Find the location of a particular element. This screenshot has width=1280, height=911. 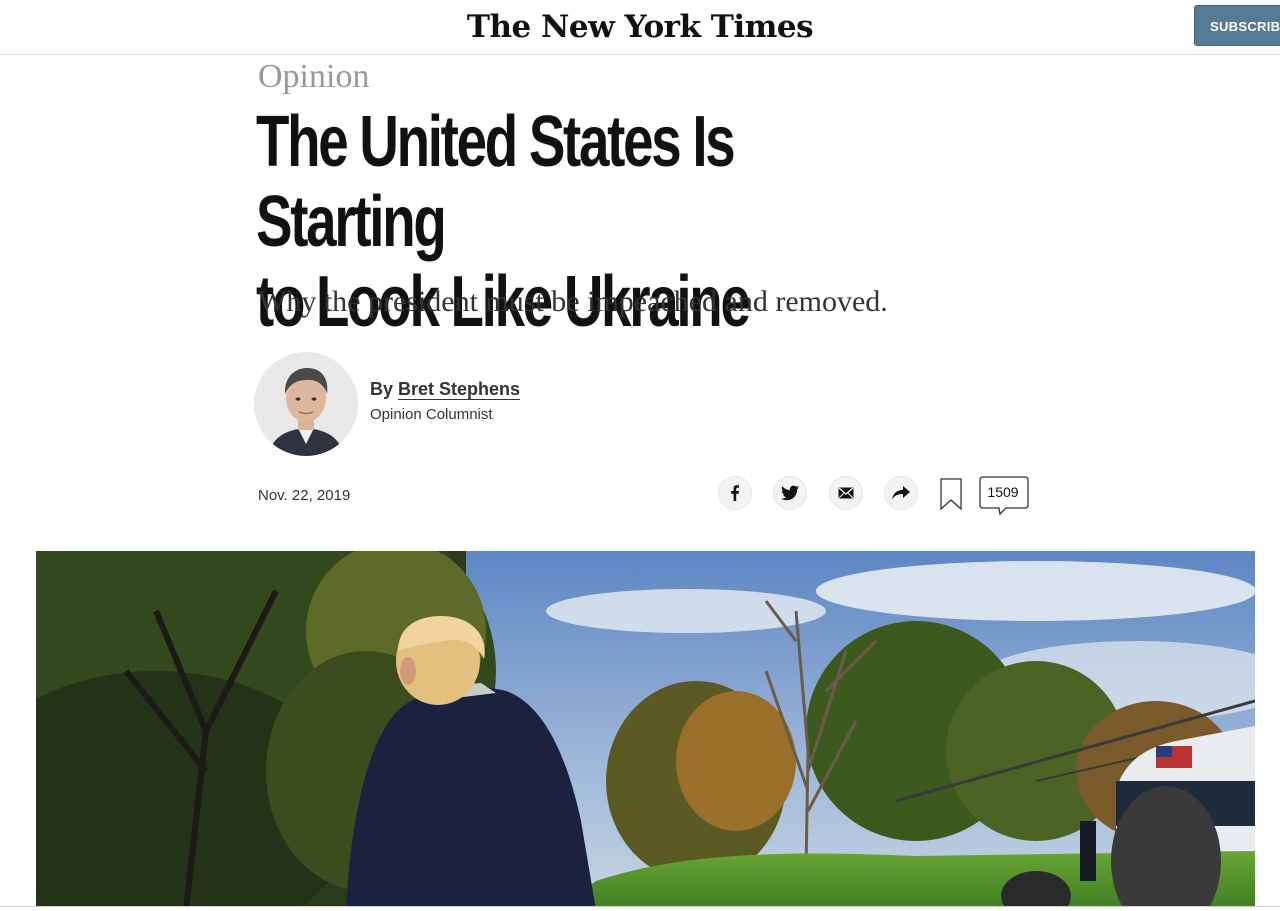

facebook-share-button is located at coordinates (735, 493).